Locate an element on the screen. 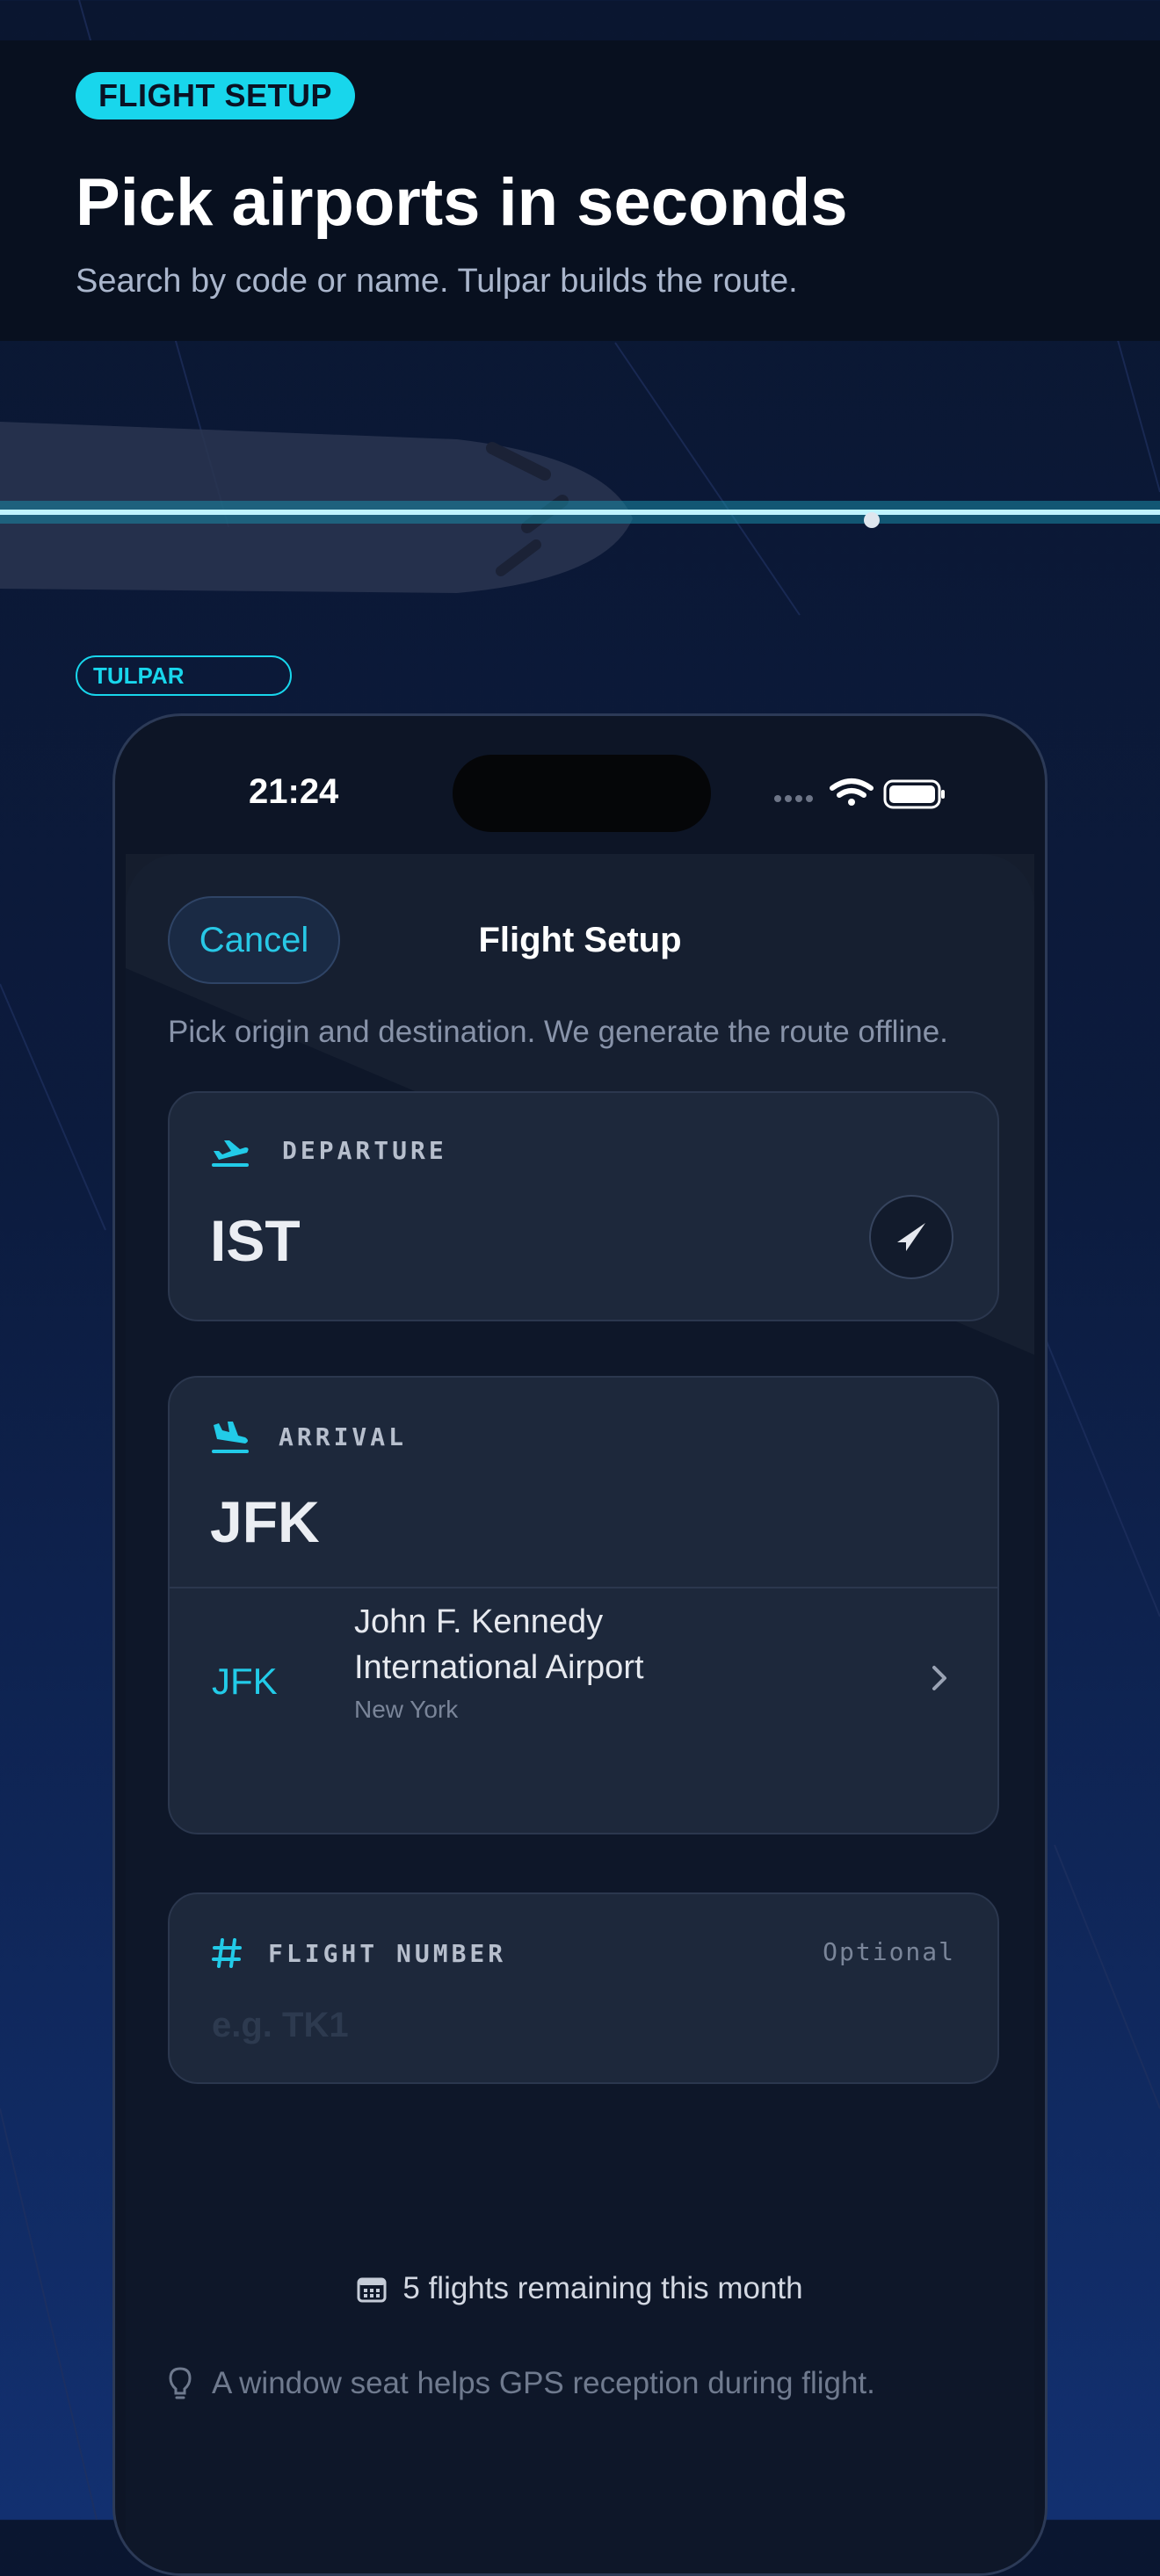 The width and height of the screenshot is (1160, 2576). calendar-icon is located at coordinates (372, 2290).